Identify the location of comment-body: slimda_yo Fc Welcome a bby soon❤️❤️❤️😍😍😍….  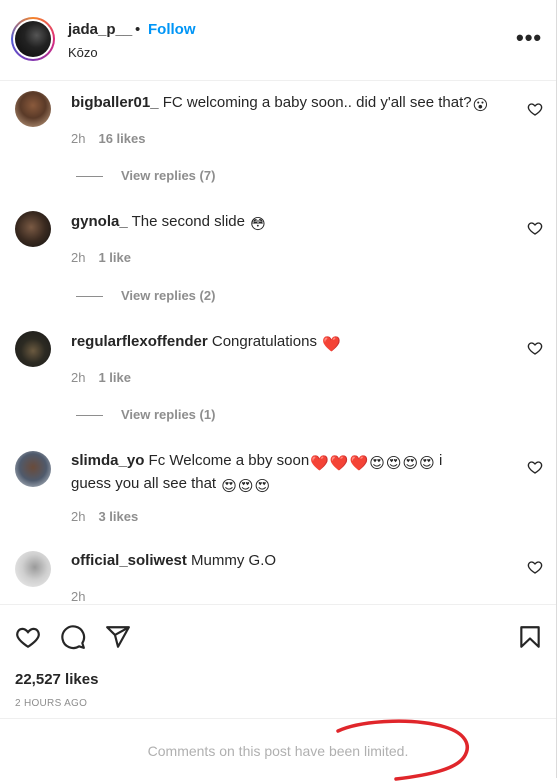
(286, 474).